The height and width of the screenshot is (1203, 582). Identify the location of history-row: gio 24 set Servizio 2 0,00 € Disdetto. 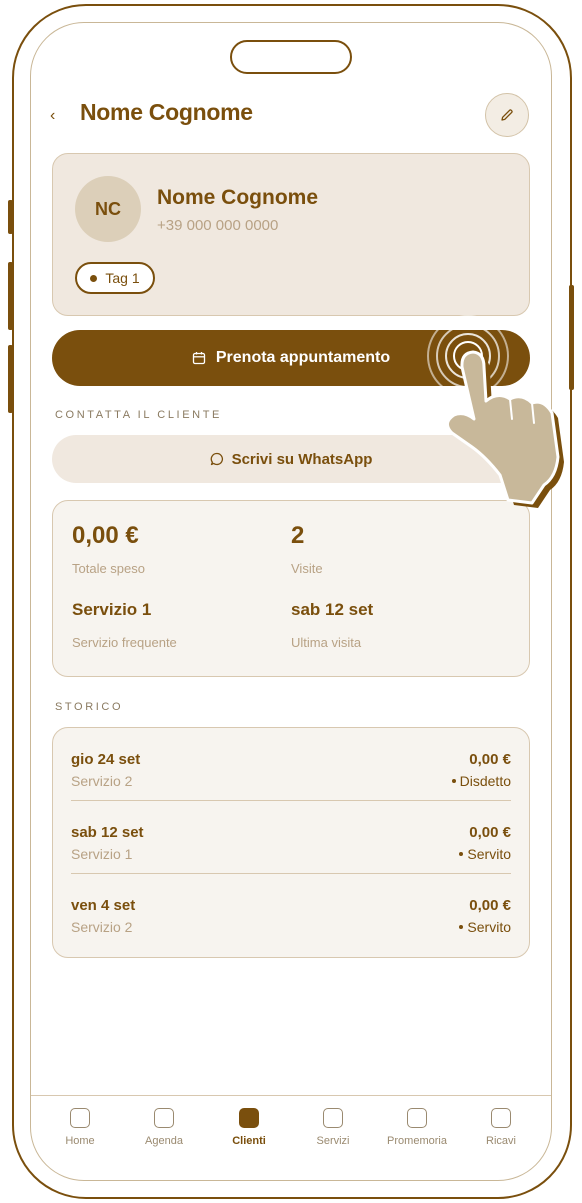
(291, 764).